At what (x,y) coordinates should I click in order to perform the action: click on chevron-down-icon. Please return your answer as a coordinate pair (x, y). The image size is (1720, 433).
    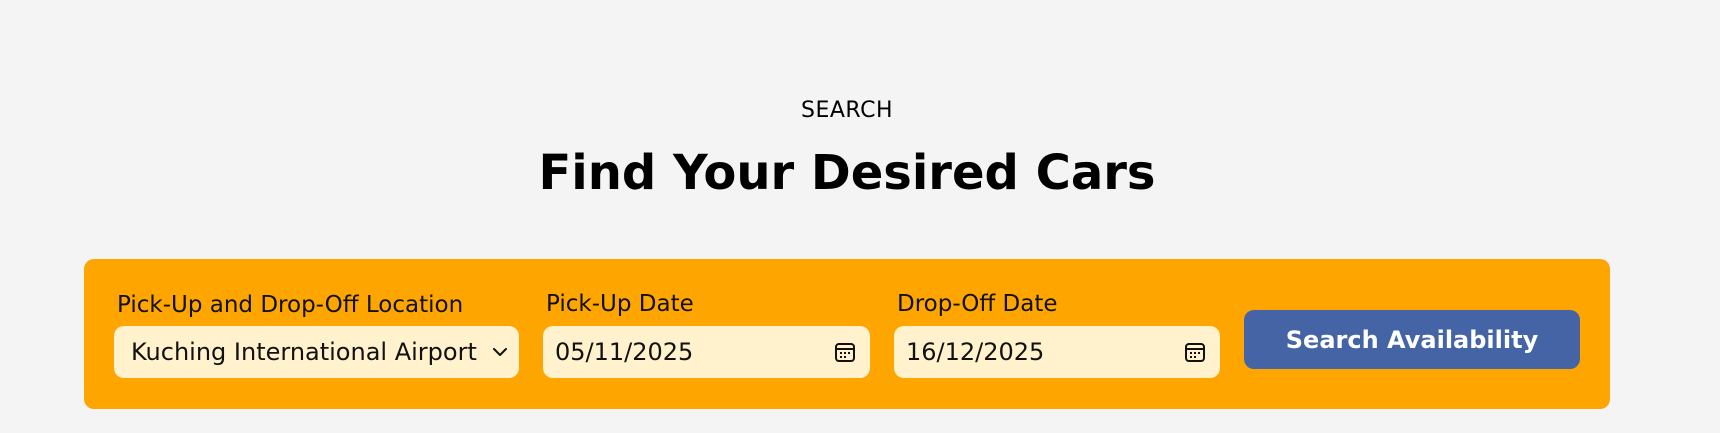
    Looking at the image, I should click on (500, 352).